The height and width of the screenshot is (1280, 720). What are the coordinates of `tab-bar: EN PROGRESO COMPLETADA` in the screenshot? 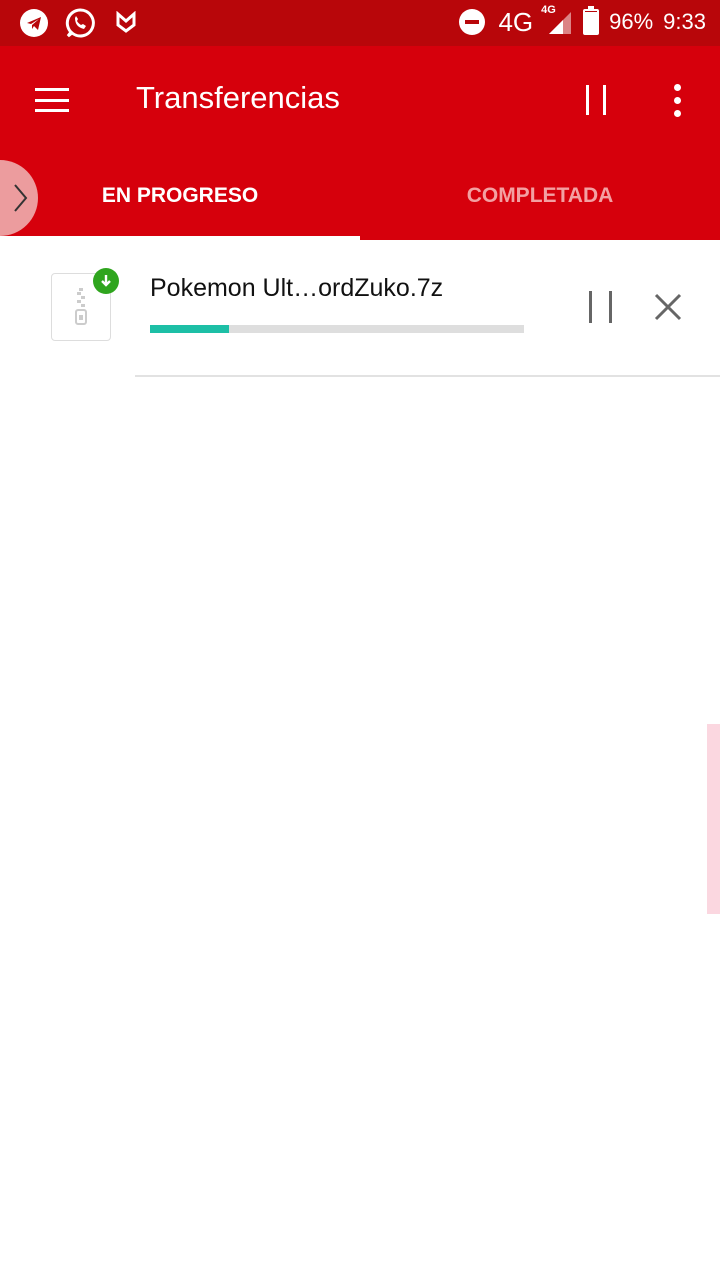 It's located at (360, 196).